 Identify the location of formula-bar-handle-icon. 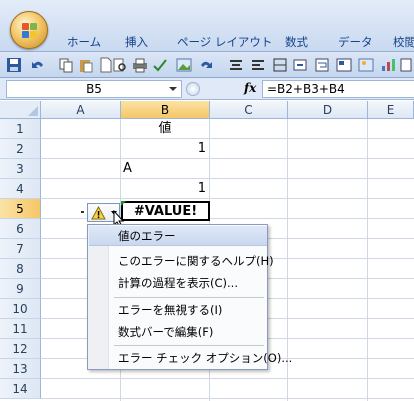
(193, 89).